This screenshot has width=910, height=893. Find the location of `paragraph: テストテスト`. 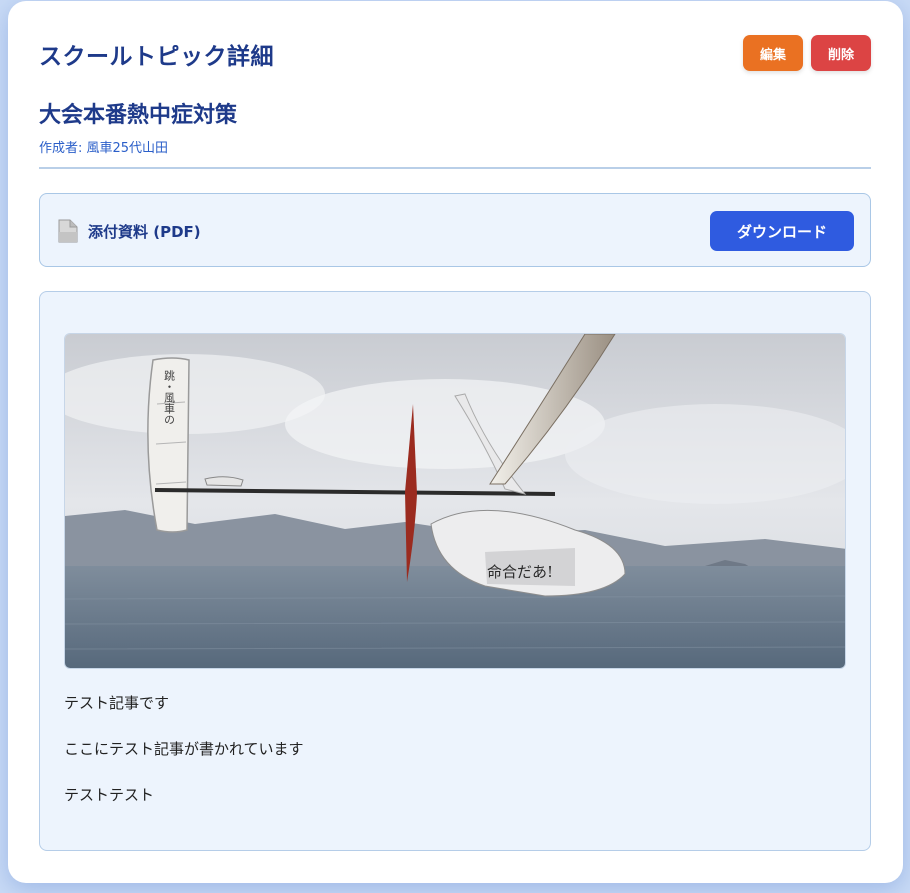

paragraph: テストテスト is located at coordinates (109, 795).